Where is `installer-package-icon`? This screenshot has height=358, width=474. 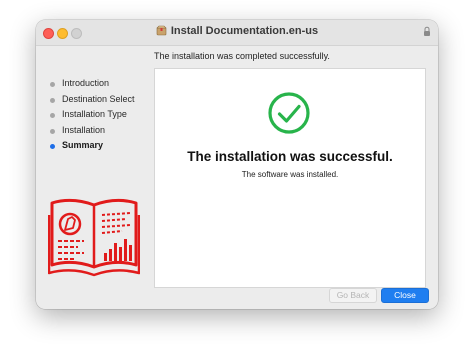
installer-package-icon is located at coordinates (161, 30).